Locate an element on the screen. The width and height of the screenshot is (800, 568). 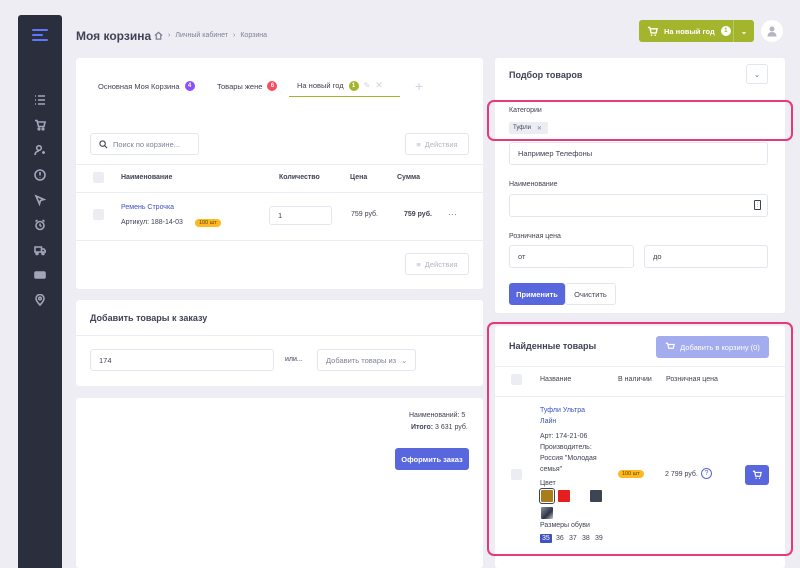
info-icon is located at coordinates (40, 175).